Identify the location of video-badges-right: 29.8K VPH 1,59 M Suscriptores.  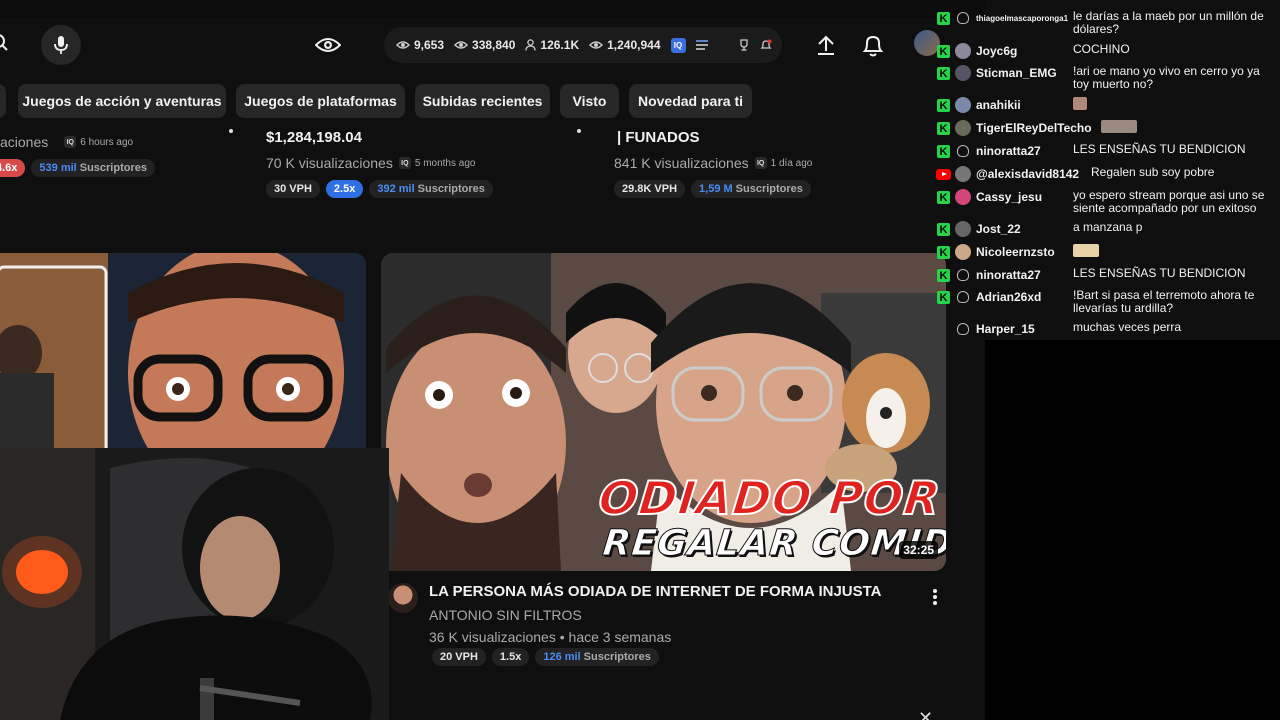
(712, 189).